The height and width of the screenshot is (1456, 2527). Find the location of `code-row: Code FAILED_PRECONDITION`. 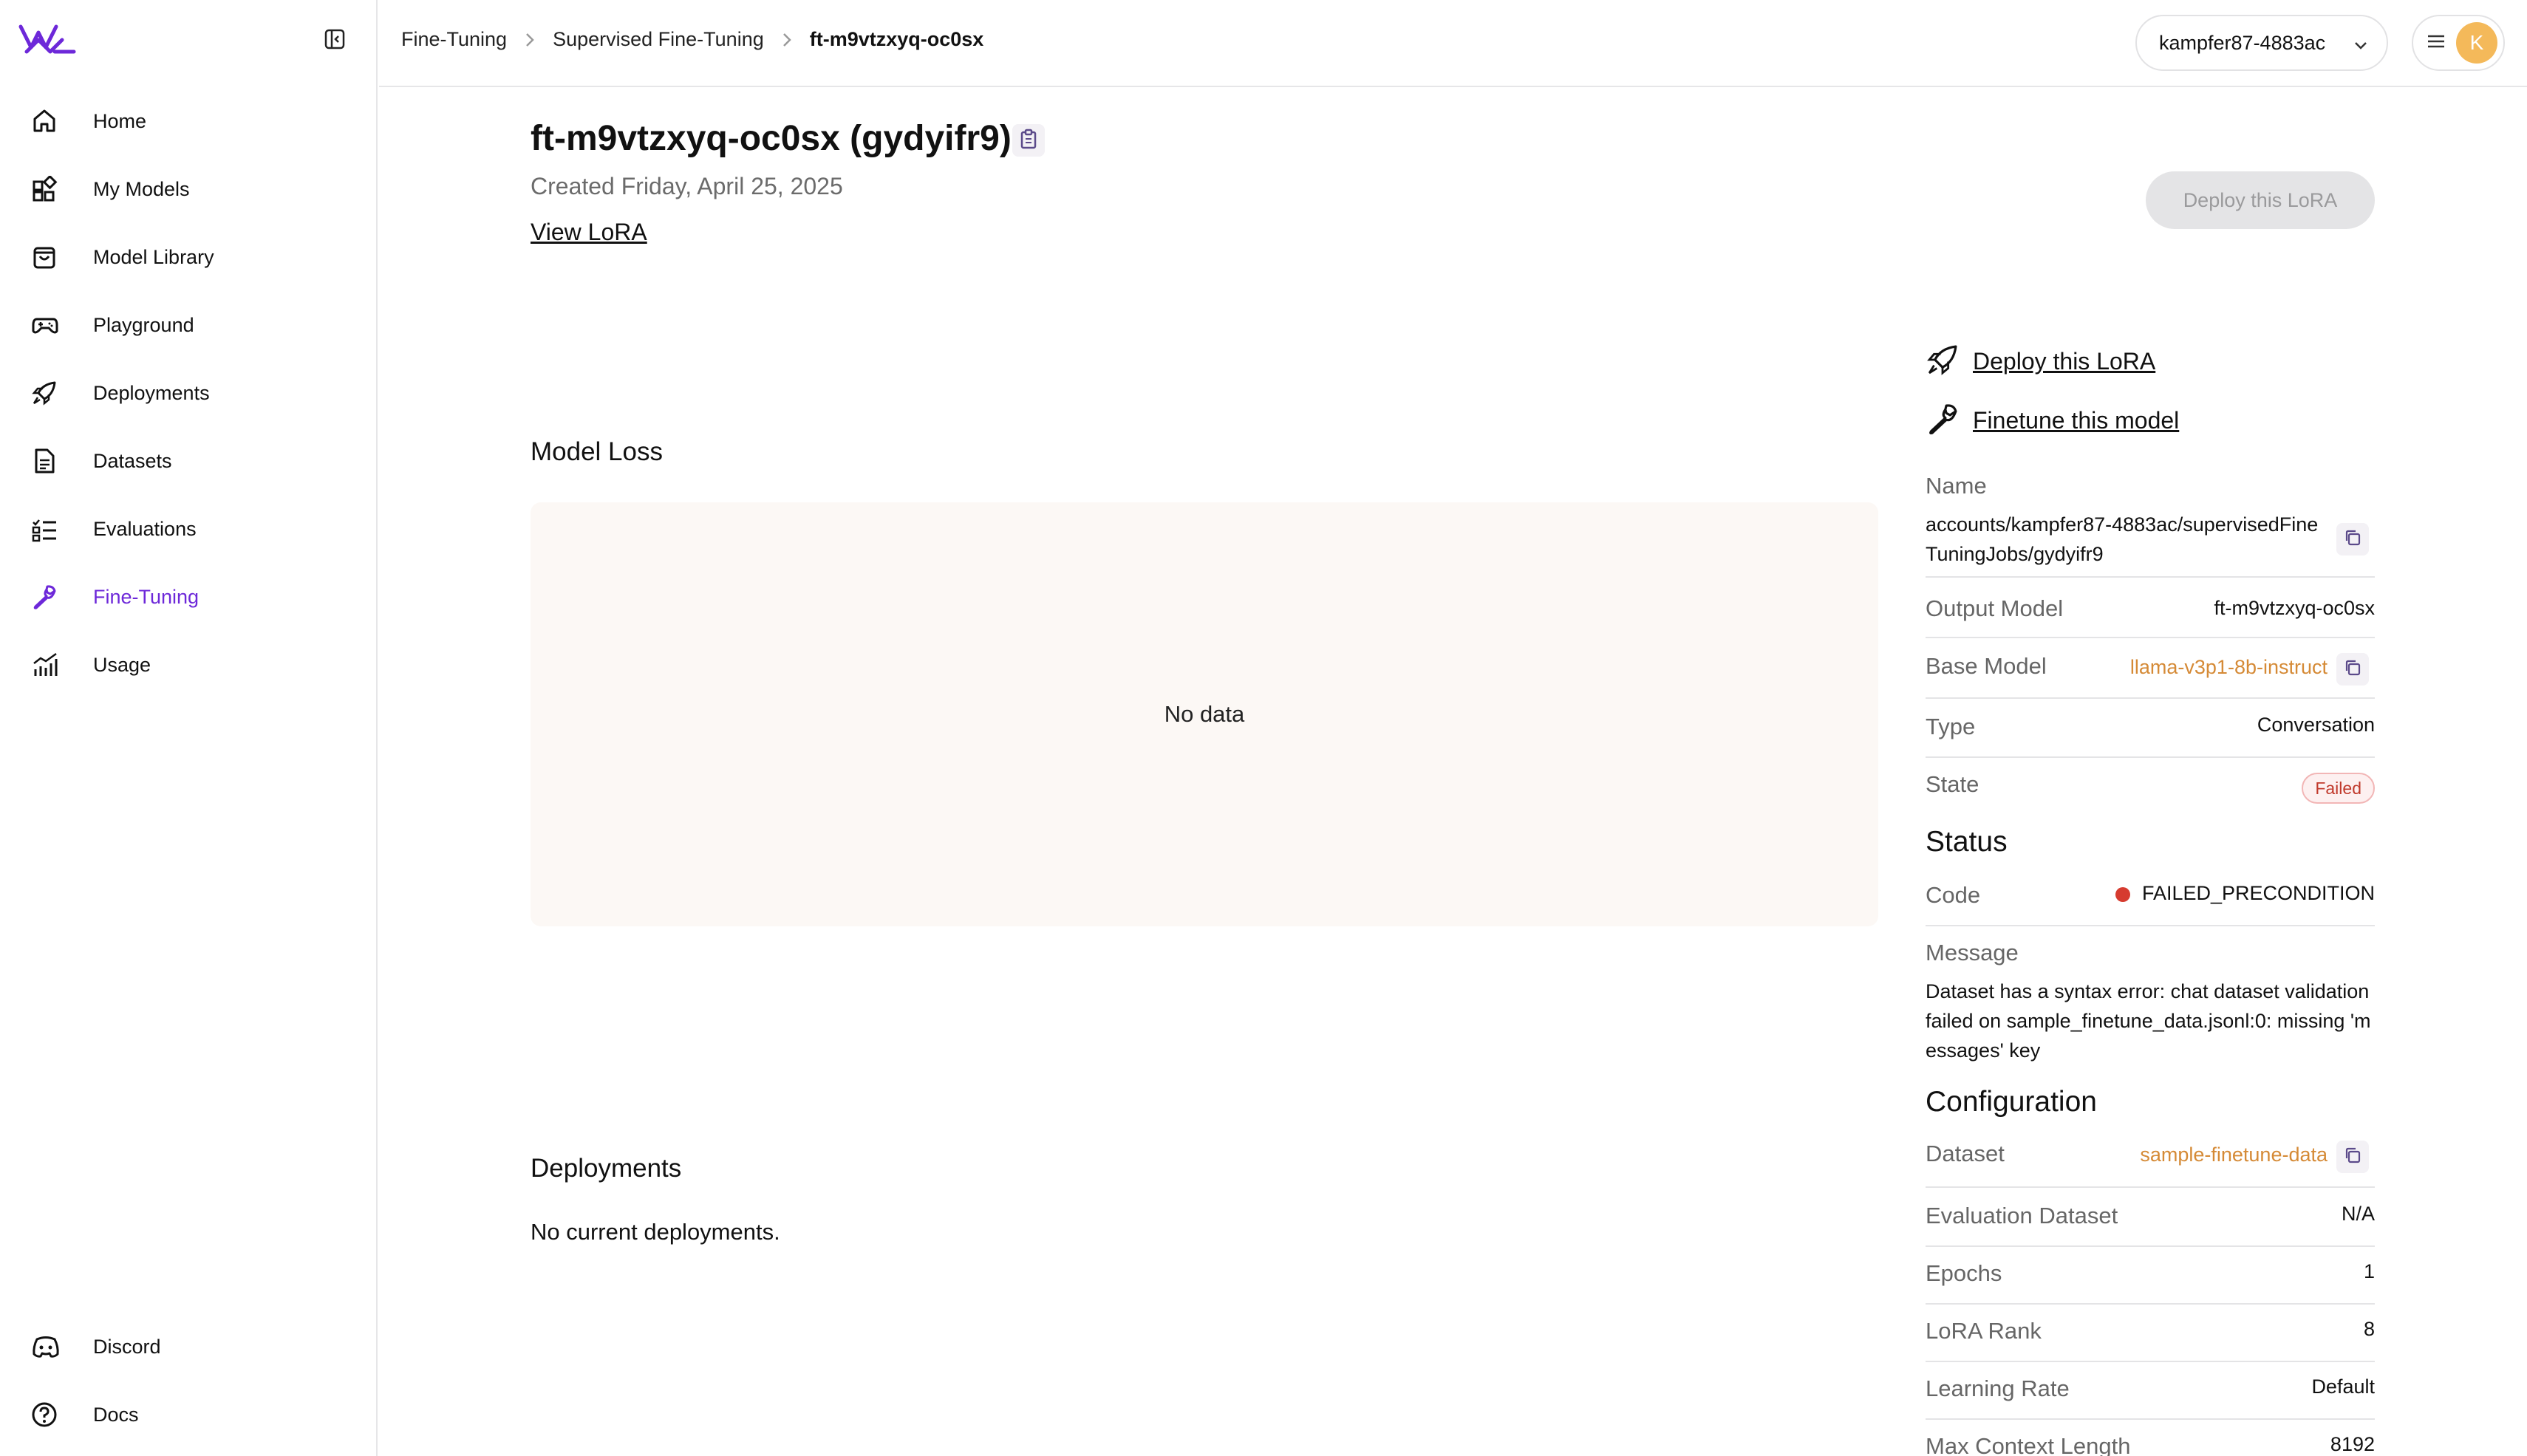

code-row: Code FAILED_PRECONDITION is located at coordinates (2150, 895).